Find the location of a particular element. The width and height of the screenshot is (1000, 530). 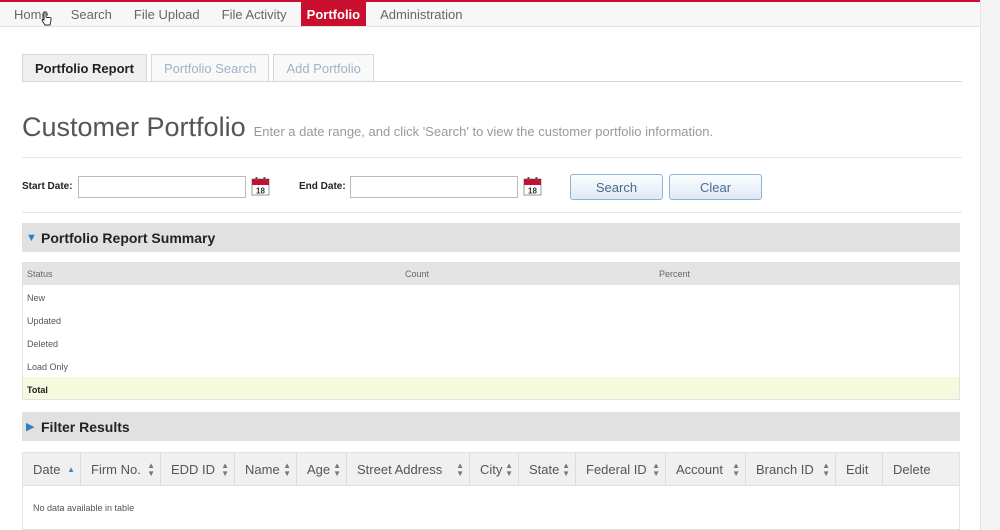

clear-button: Clear is located at coordinates (715, 187).